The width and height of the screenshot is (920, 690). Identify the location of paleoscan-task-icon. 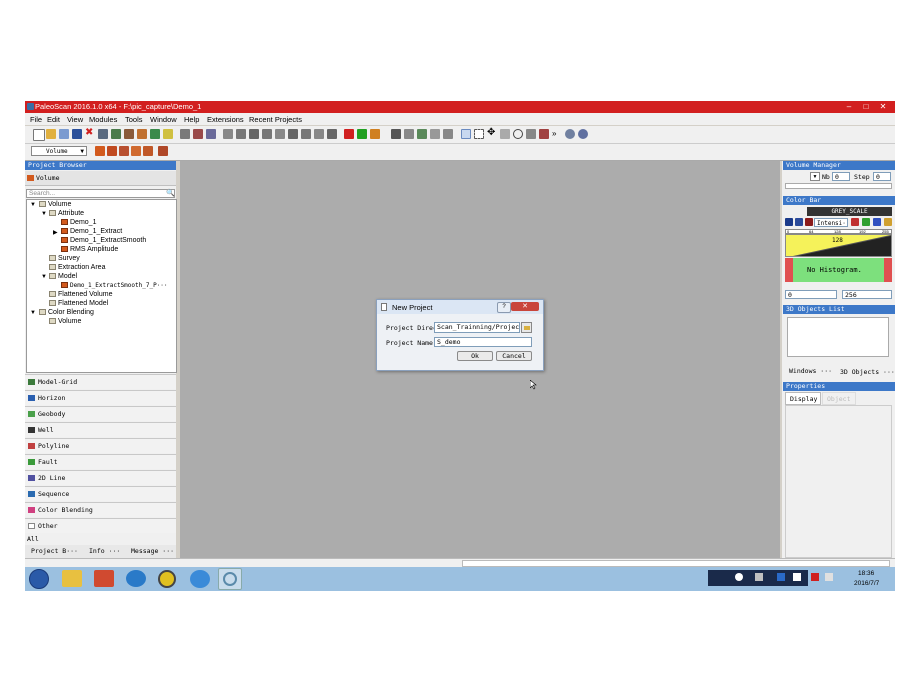
(230, 579).